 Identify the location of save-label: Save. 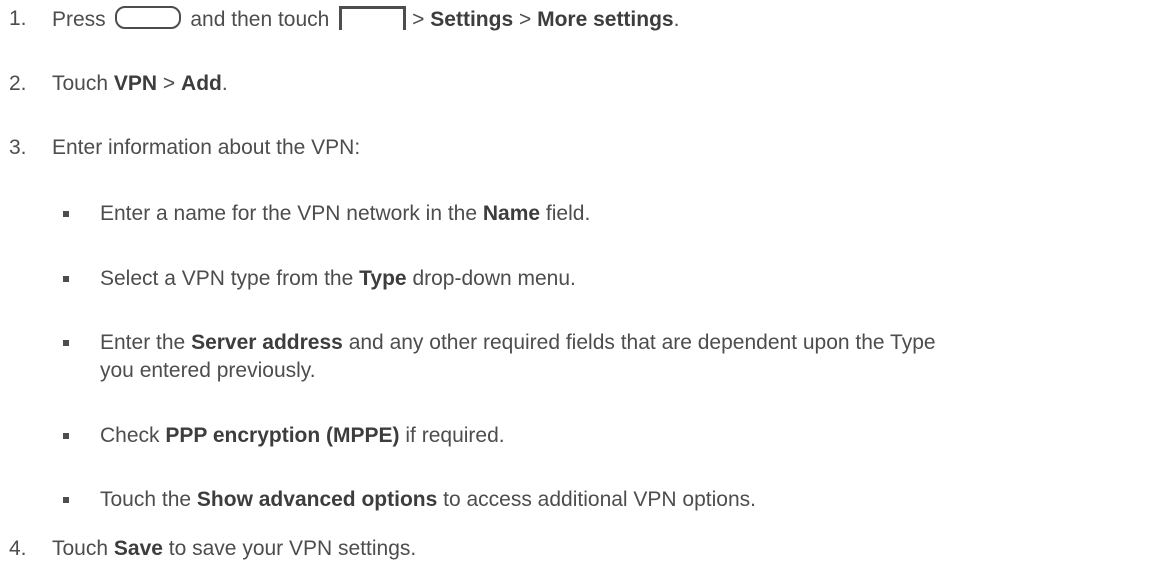
(138, 548).